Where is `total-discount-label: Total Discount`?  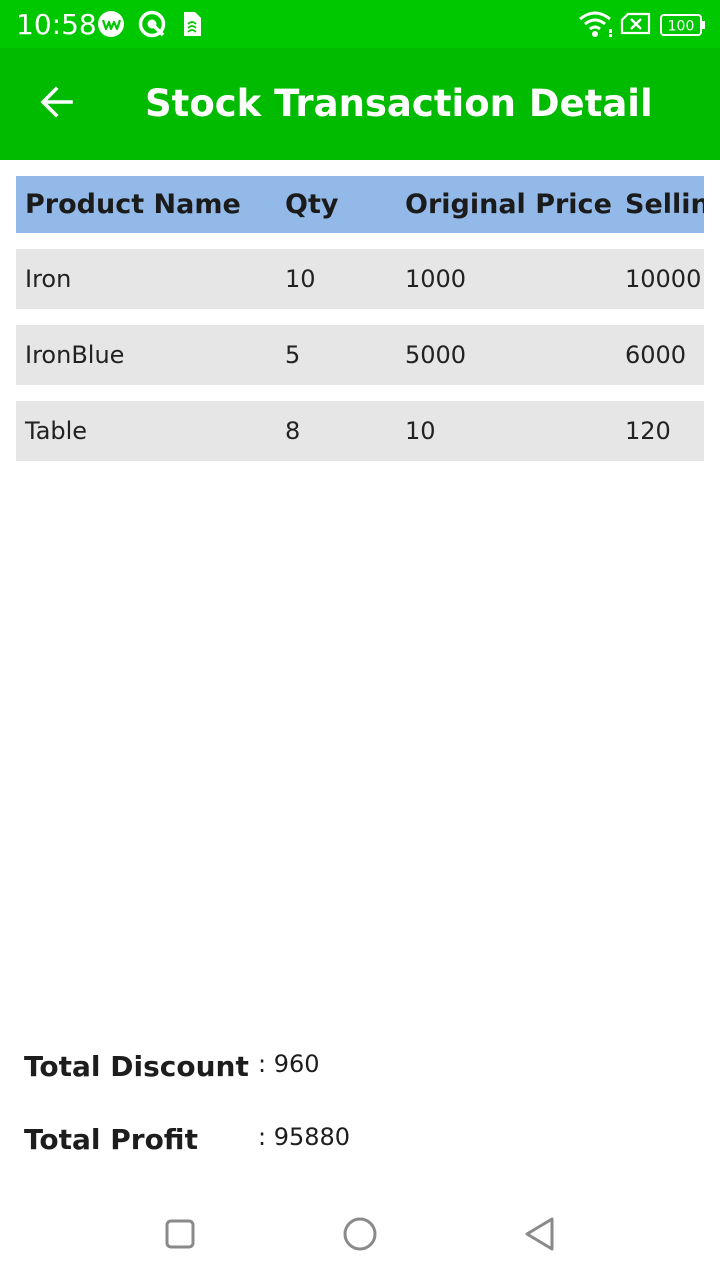 total-discount-label: Total Discount is located at coordinates (136, 1066).